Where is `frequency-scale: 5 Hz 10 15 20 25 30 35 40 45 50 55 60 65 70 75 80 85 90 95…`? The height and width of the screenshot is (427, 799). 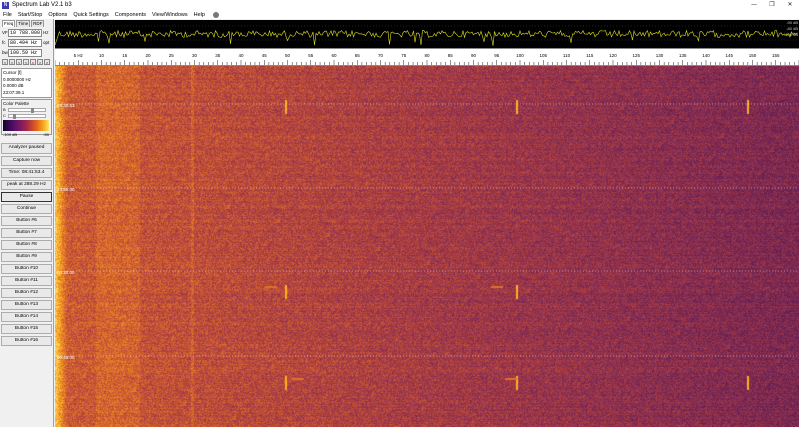 frequency-scale: 5 Hz 10 15 20 25 30 35 40 45 50 55 60 65 70 75 80 85 90 95… is located at coordinates (427, 57).